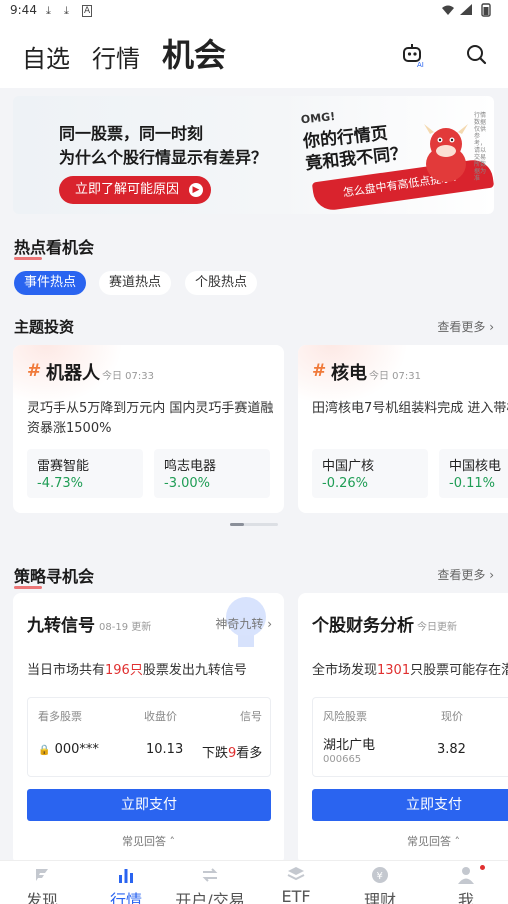  What do you see at coordinates (451, 749) in the screenshot?
I see `table-row-price: 3.82` at bounding box center [451, 749].